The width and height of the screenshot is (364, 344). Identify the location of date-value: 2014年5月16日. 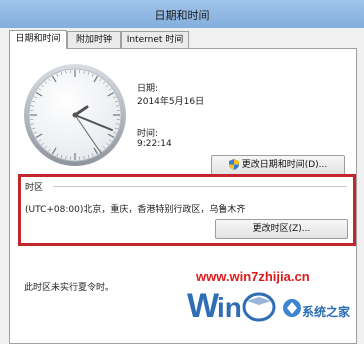
(171, 102).